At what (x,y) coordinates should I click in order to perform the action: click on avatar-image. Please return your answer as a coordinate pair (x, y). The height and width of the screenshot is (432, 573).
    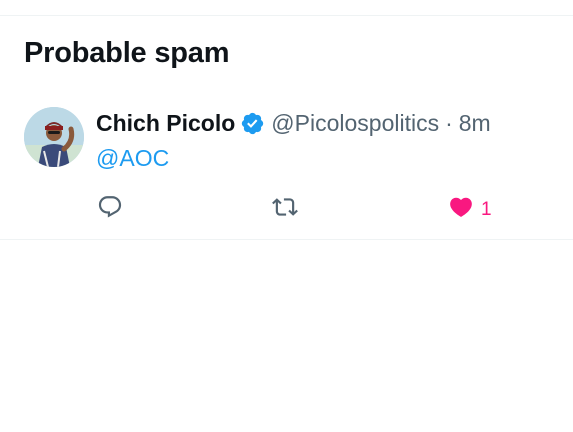
    Looking at the image, I should click on (54, 137).